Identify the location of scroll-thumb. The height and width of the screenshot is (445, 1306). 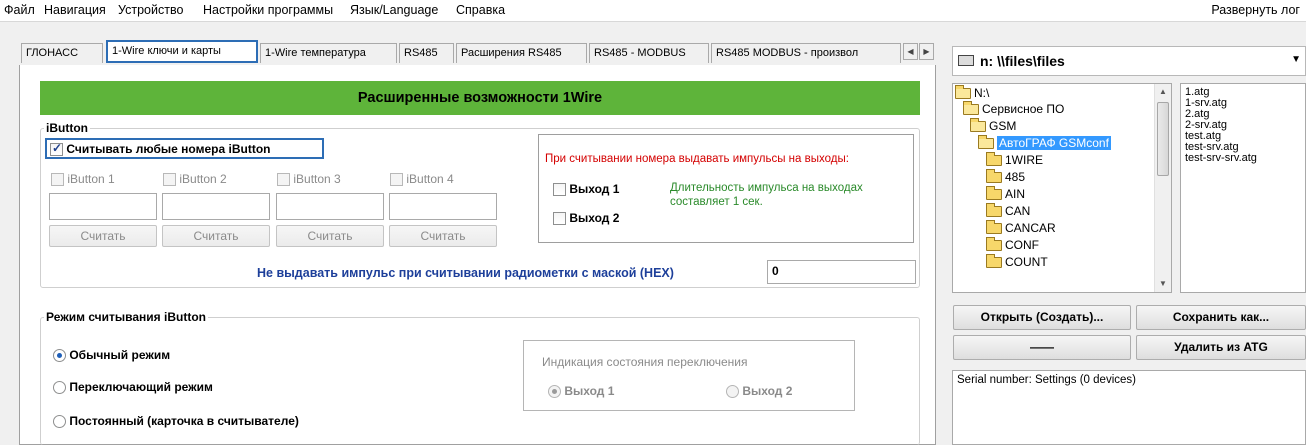
(1163, 139).